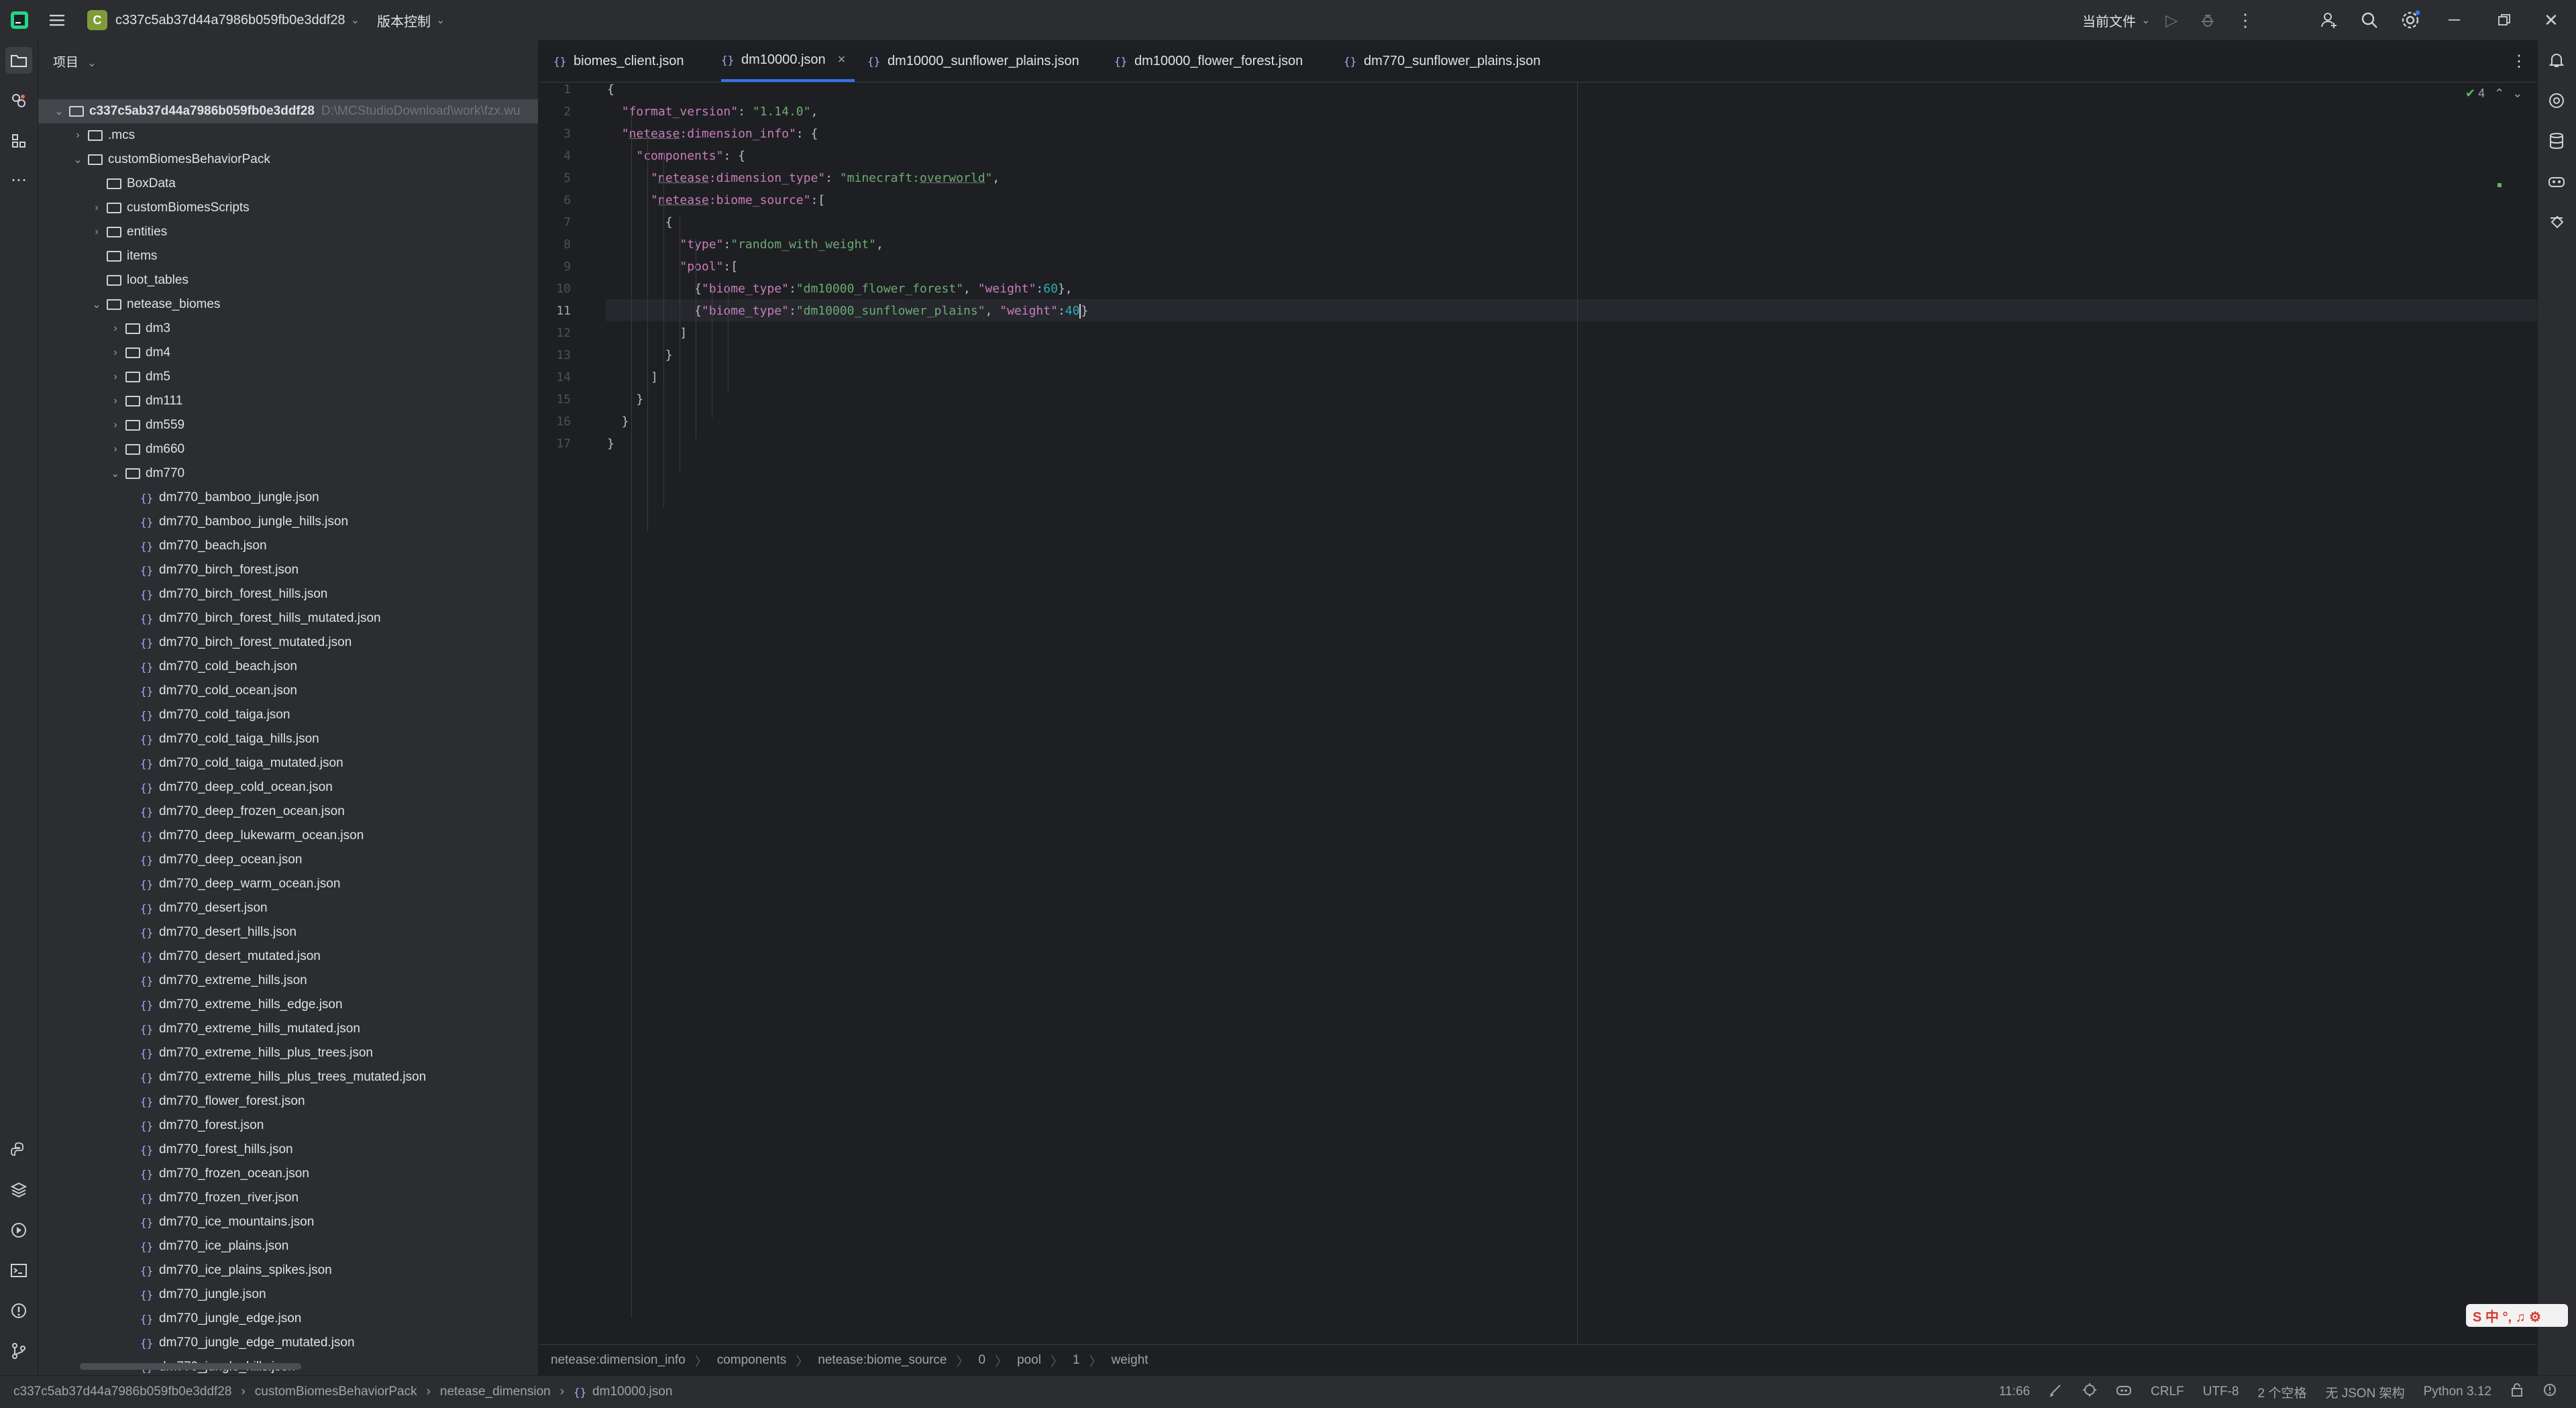 The width and height of the screenshot is (2576, 1408). What do you see at coordinates (2493, 94) in the screenshot?
I see `inspection-widget: ✔ 4 ⌃ ⌄` at bounding box center [2493, 94].